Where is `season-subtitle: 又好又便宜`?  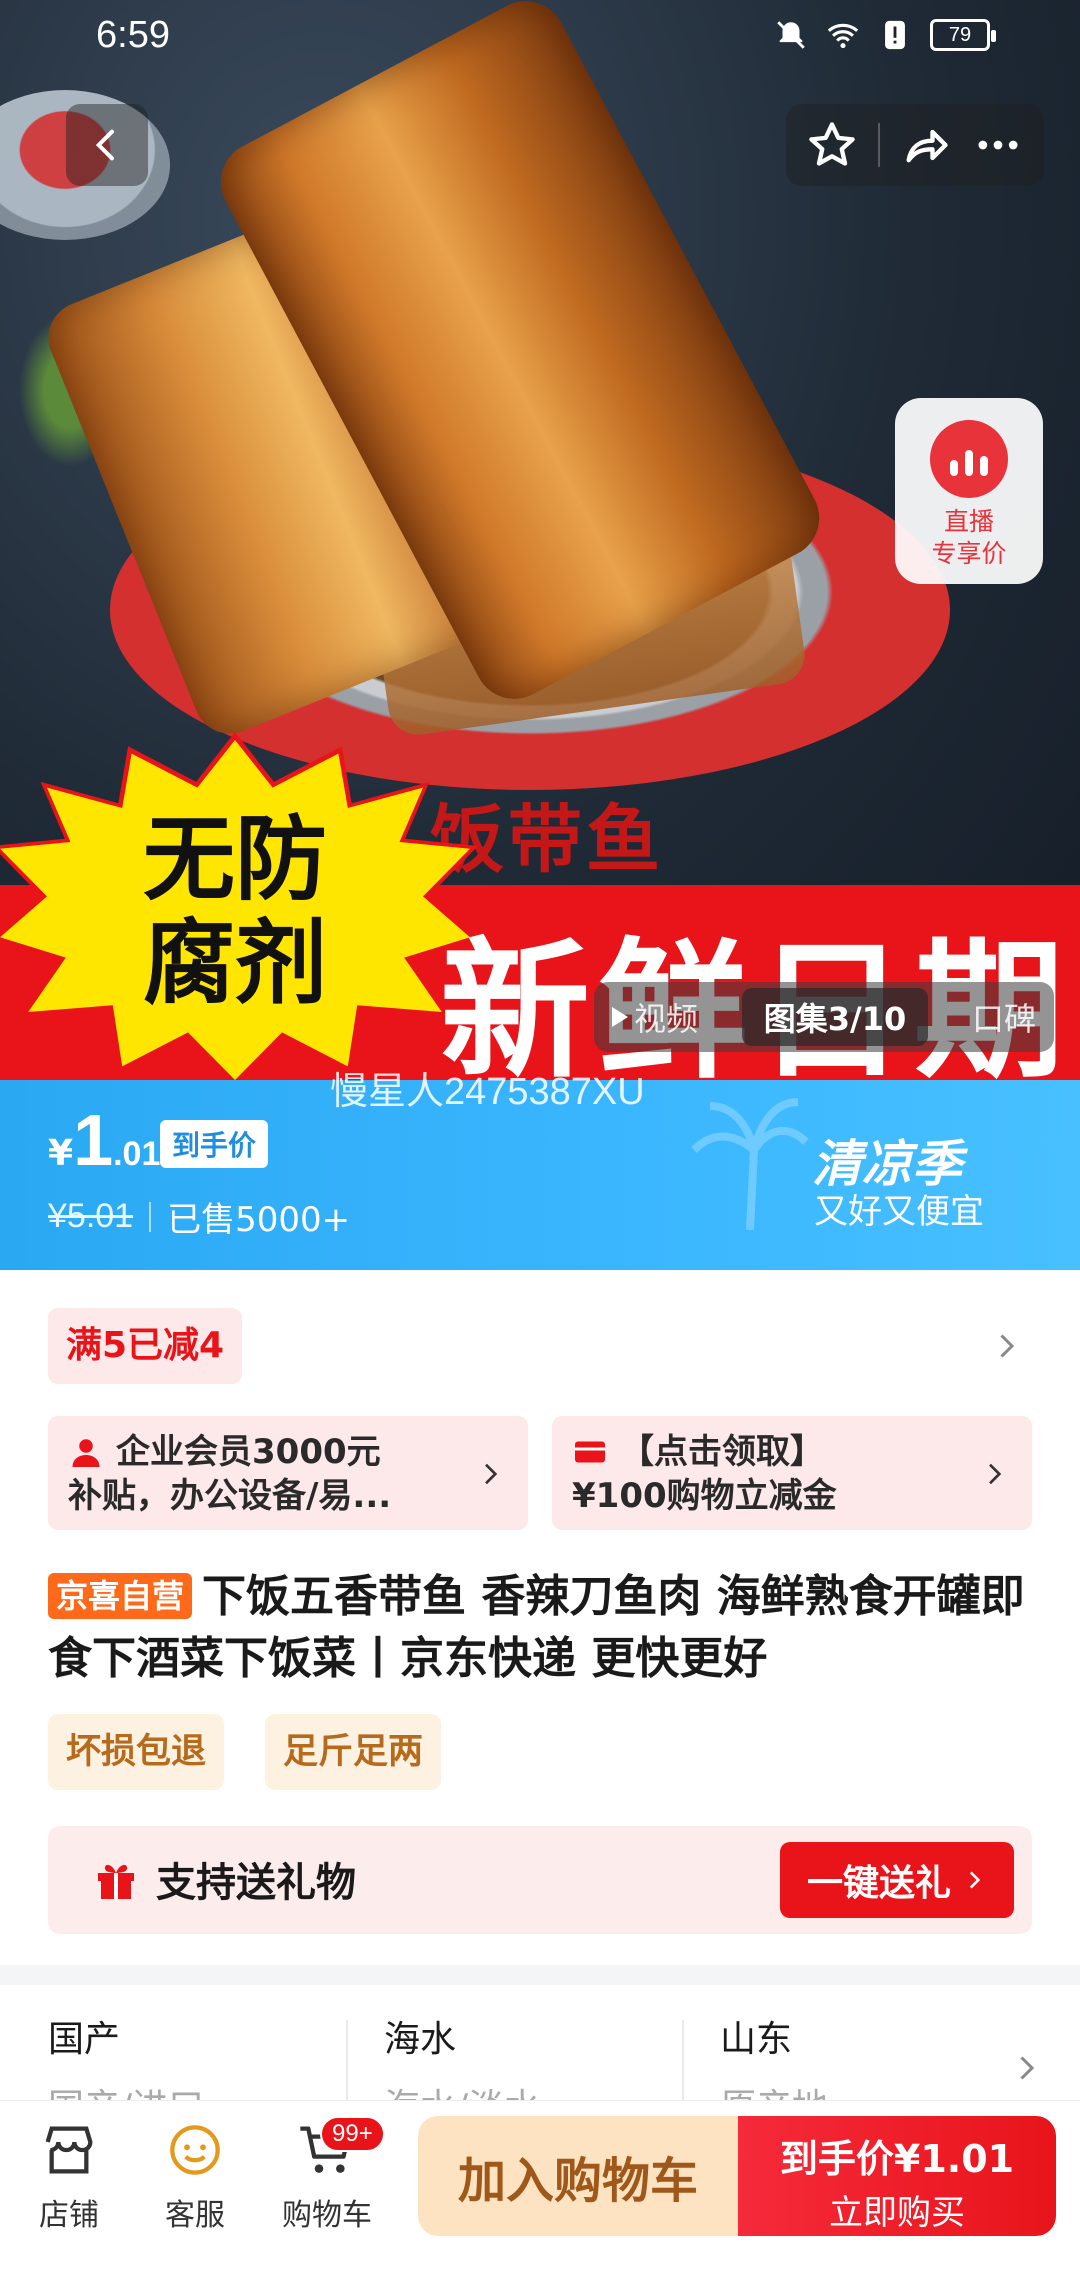
season-subtitle: 又好又便宜 is located at coordinates (899, 1212).